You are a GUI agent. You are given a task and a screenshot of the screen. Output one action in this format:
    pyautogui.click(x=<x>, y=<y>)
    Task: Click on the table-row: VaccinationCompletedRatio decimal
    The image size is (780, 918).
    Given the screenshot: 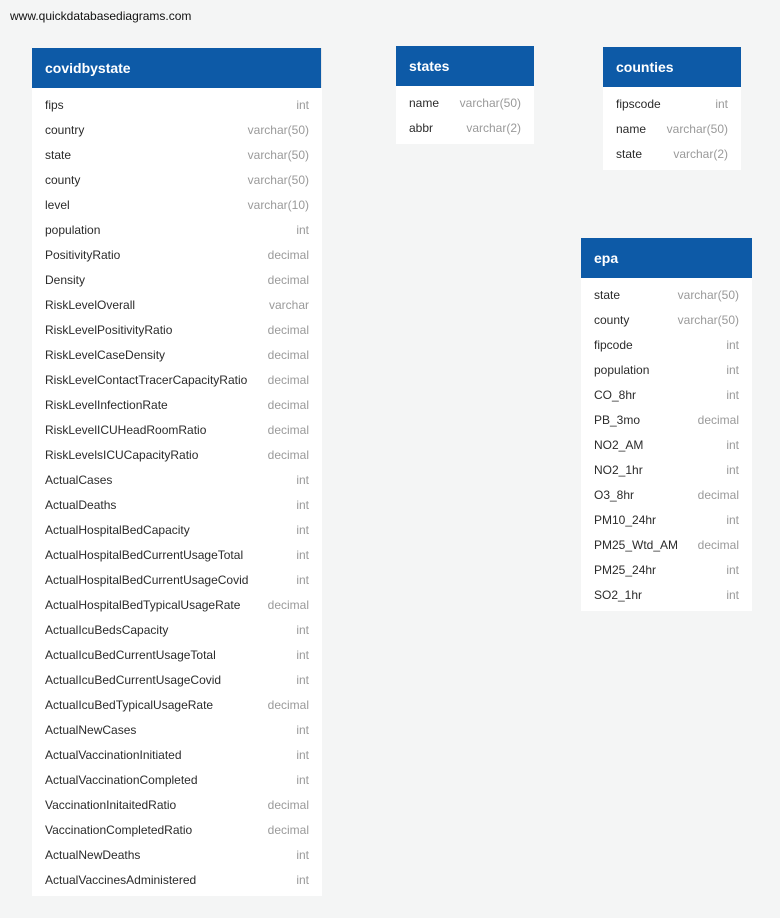 What is the action you would take?
    pyautogui.click(x=177, y=829)
    